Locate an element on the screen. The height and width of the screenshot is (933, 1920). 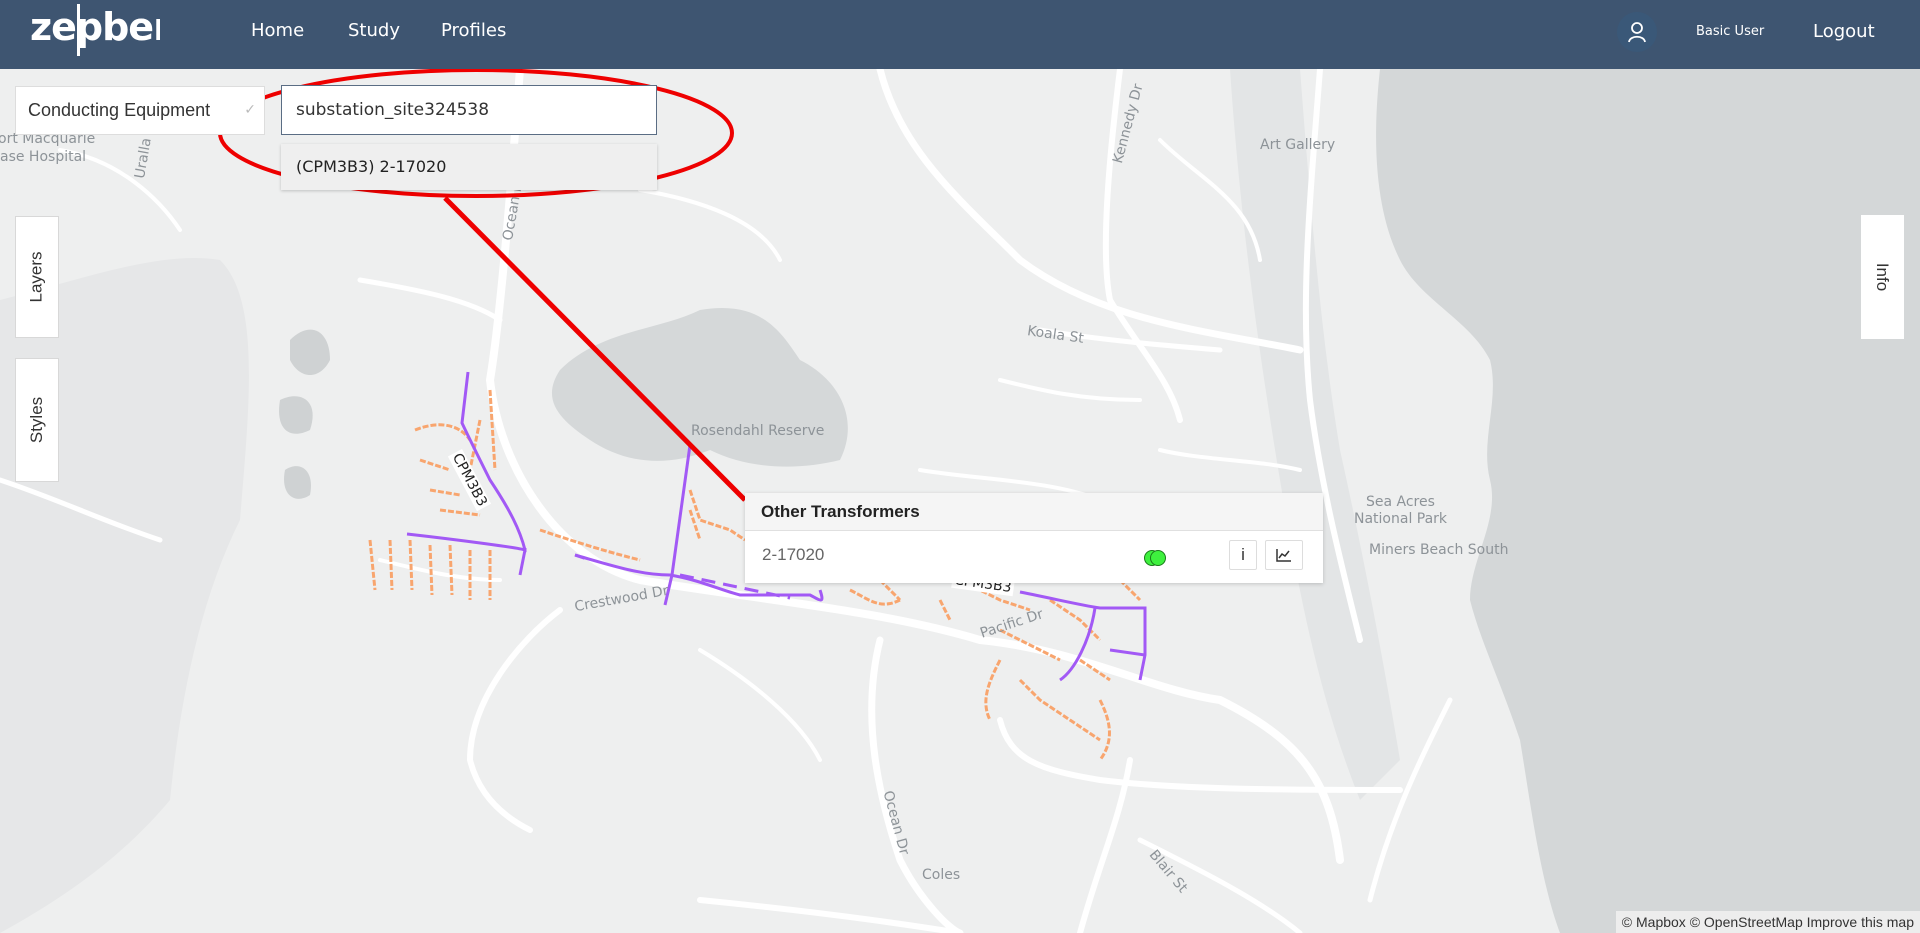
nav-profiles: Profiles is located at coordinates (473, 30).